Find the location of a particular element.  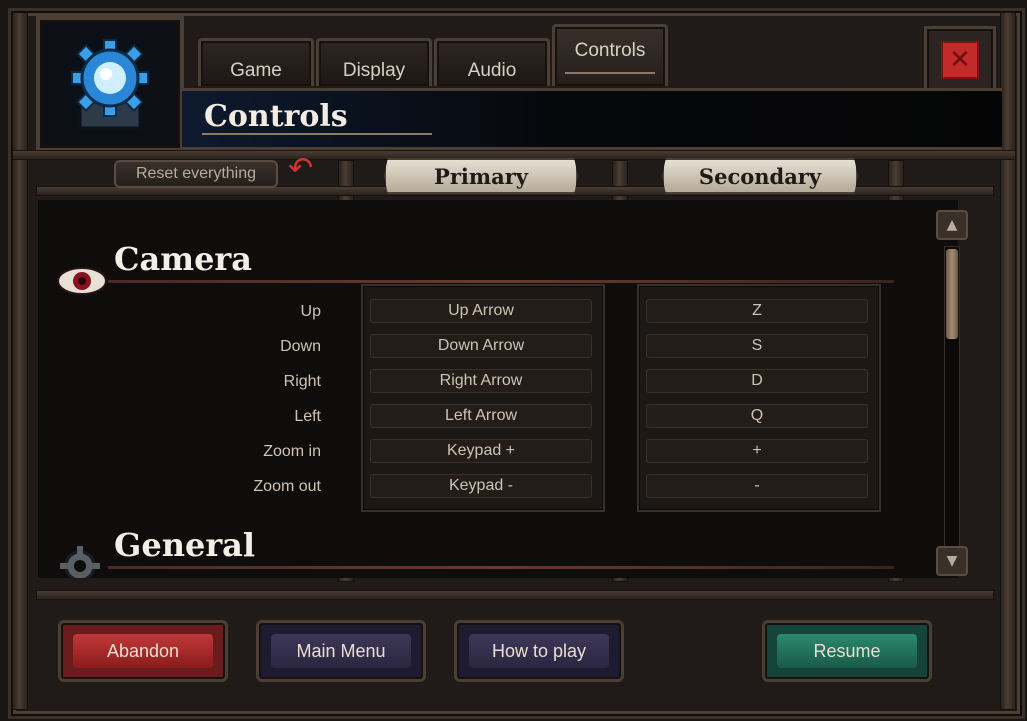

action-label: Up is located at coordinates (310, 311).